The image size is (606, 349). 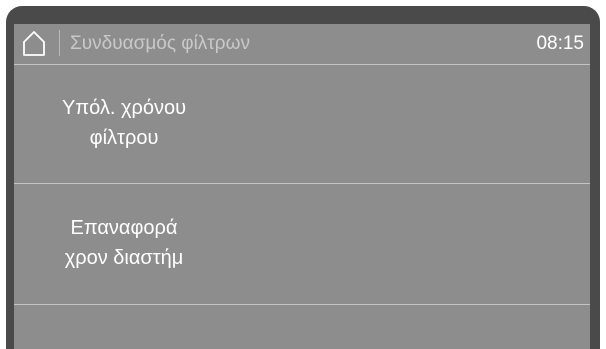 What do you see at coordinates (124, 228) in the screenshot?
I see `menu-item-label-line1: Επαναφορά` at bounding box center [124, 228].